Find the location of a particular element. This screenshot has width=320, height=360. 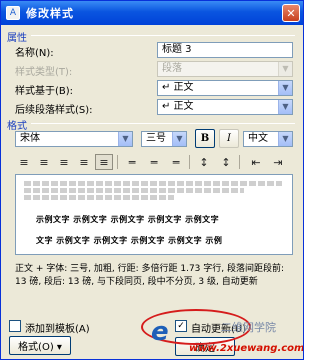

next-style-label: 后续段落样式(S): is located at coordinates (54, 110).